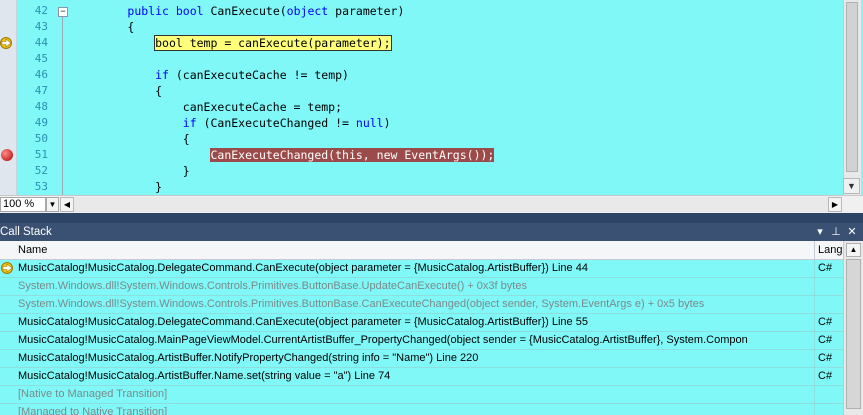 The image size is (863, 415). Describe the element at coordinates (41, 122) in the screenshot. I see `line-number: 49` at that location.